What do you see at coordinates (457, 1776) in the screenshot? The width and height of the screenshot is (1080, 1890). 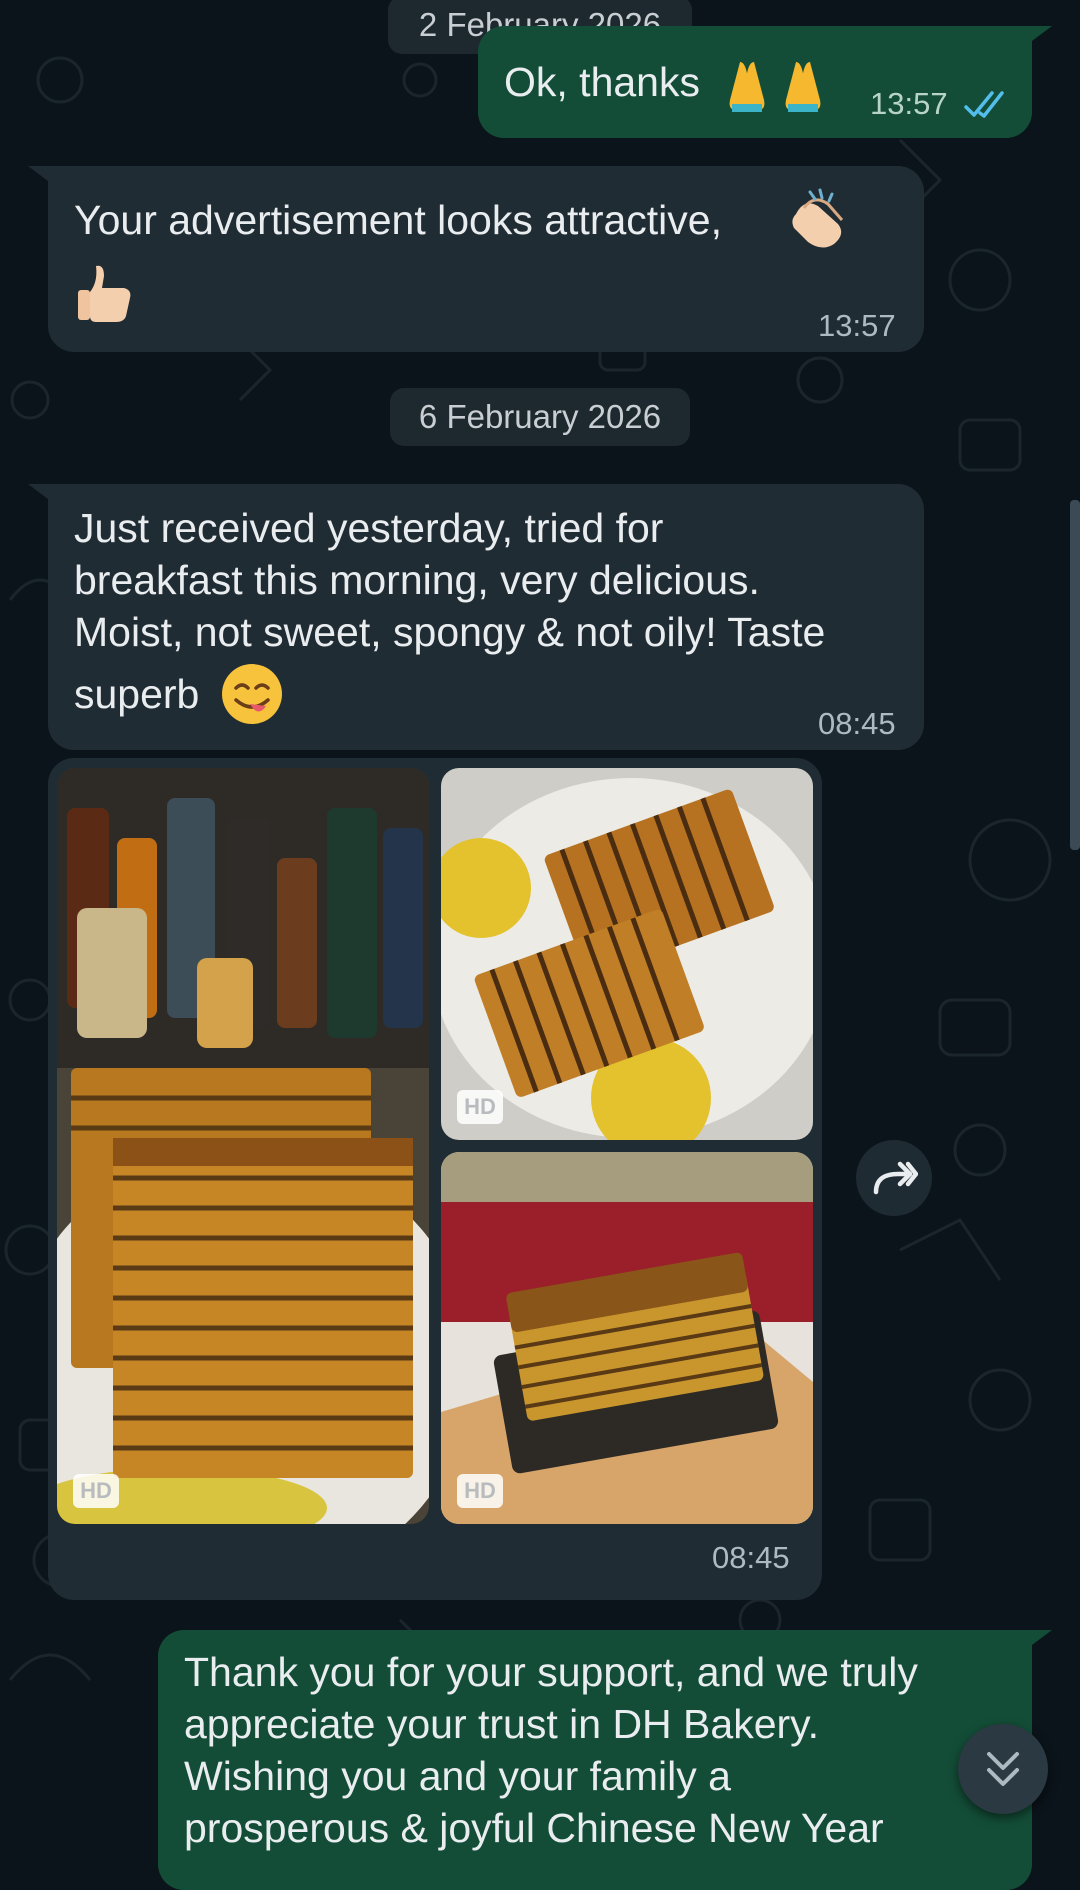 I see `message-line: Wishing you and your family a` at bounding box center [457, 1776].